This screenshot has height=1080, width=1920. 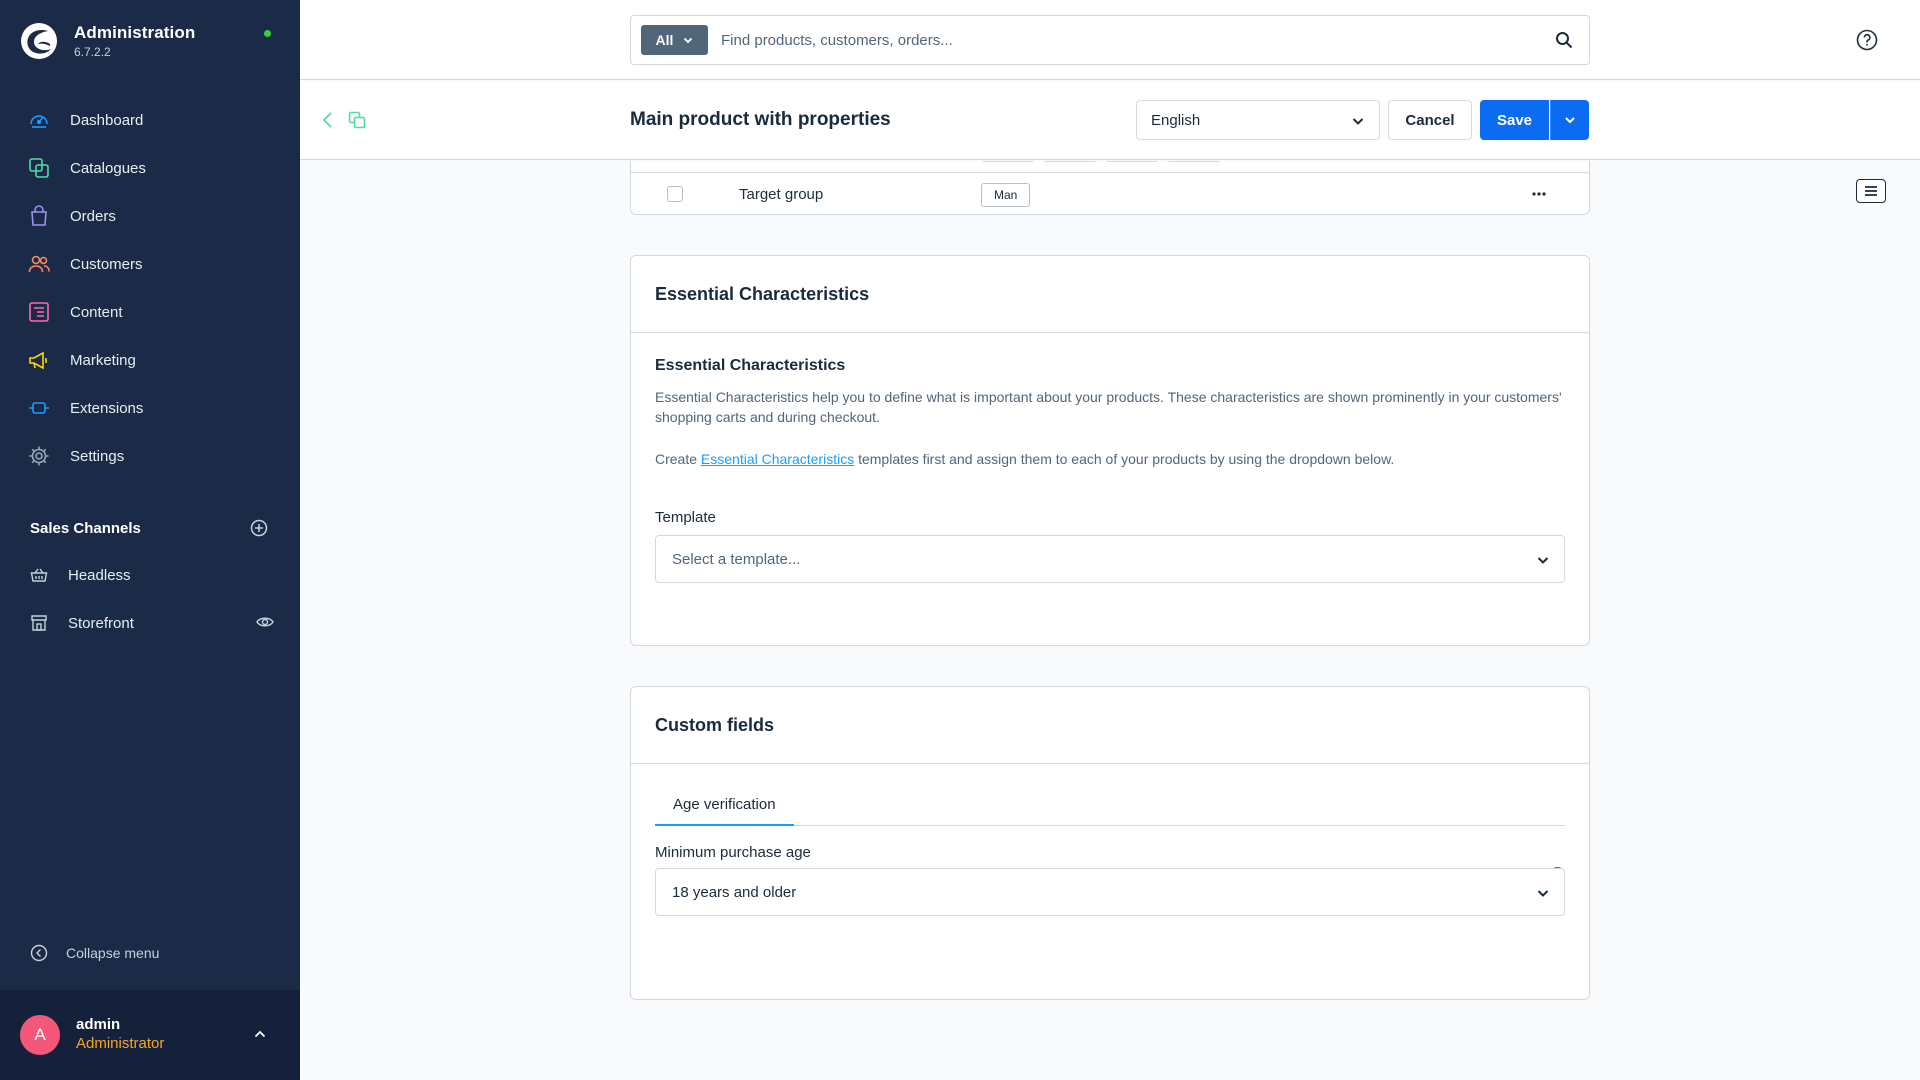 What do you see at coordinates (1258, 120) in the screenshot?
I see `language-switch: English` at bounding box center [1258, 120].